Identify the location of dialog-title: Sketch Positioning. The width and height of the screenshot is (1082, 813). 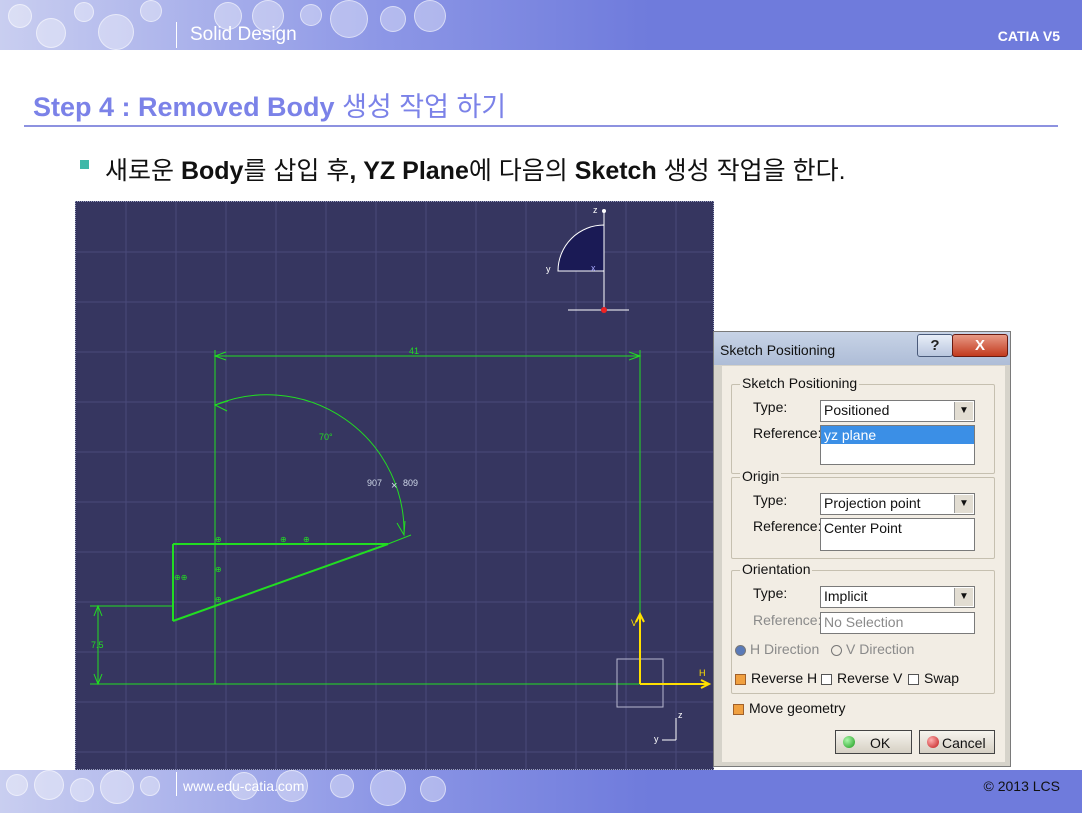
(778, 350).